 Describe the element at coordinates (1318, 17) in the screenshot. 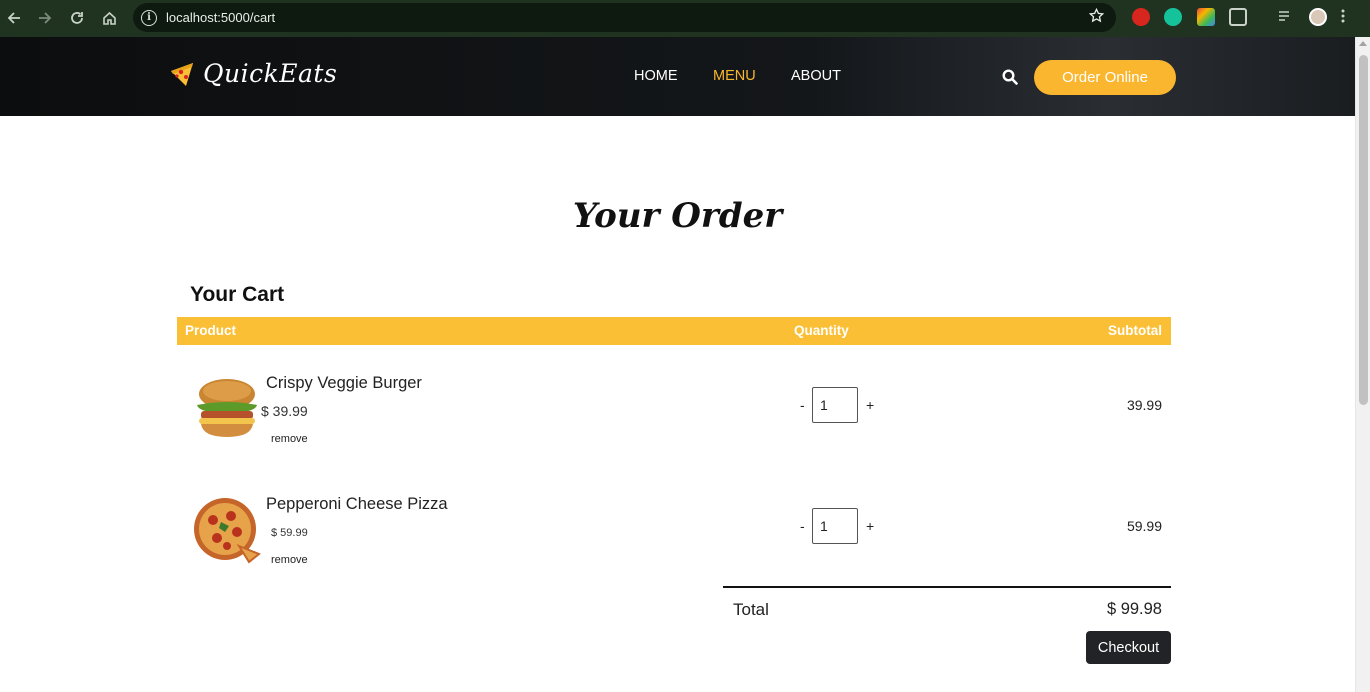

I see `profile-avatar` at that location.